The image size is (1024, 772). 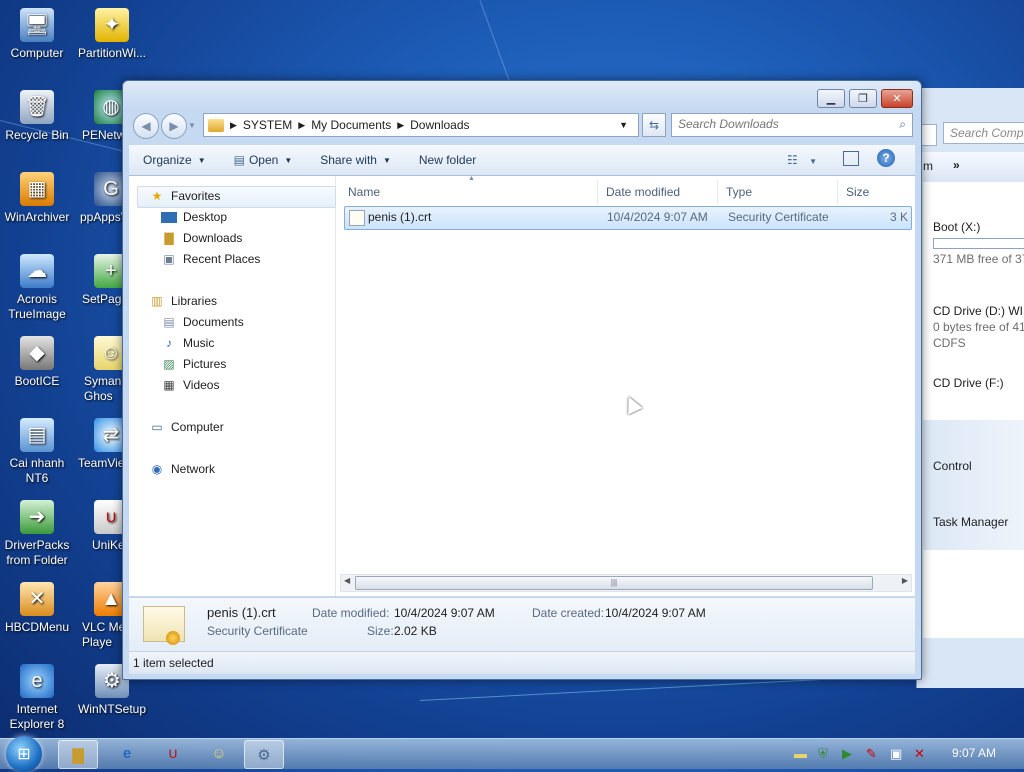 I want to click on breadcrumb-system: SYSTEM, so click(x=267, y=125).